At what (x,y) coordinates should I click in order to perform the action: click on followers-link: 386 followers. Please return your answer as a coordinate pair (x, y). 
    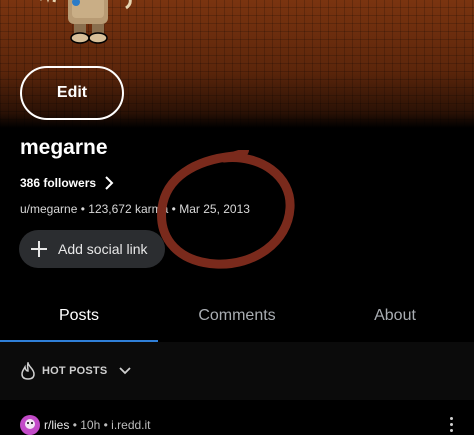
    Looking at the image, I should click on (67, 183).